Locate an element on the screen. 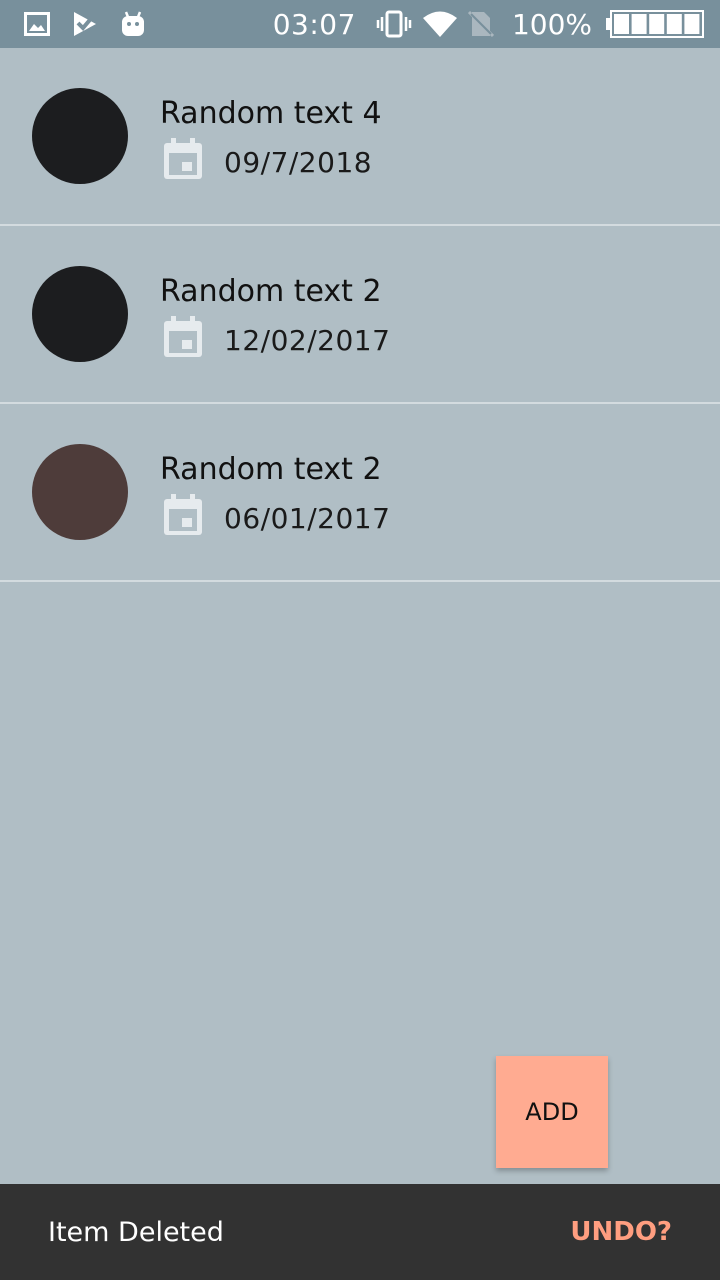 The width and height of the screenshot is (720, 1280). add-button-label: ADD is located at coordinates (552, 1112).